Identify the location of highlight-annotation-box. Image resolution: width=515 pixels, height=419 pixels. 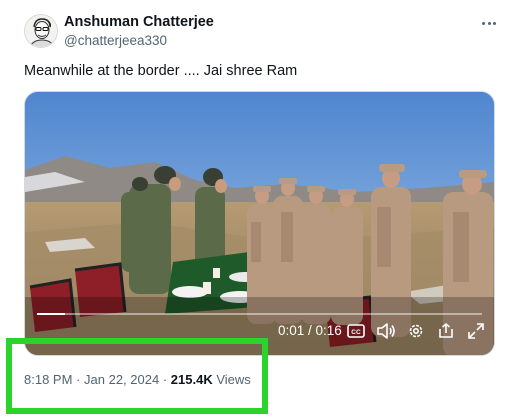
(137, 376).